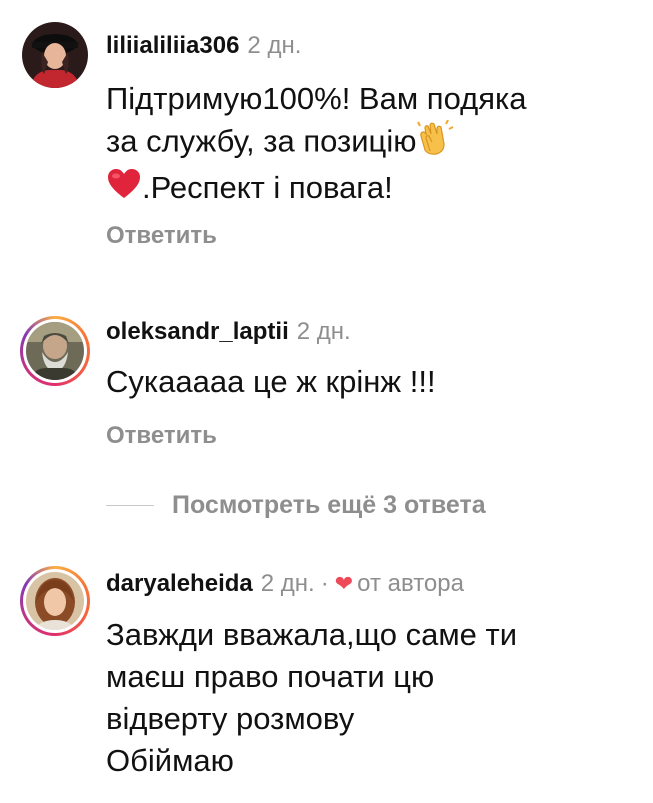 Image resolution: width=653 pixels, height=803 pixels. I want to click on comment-text-line: Обіймаю, so click(170, 760).